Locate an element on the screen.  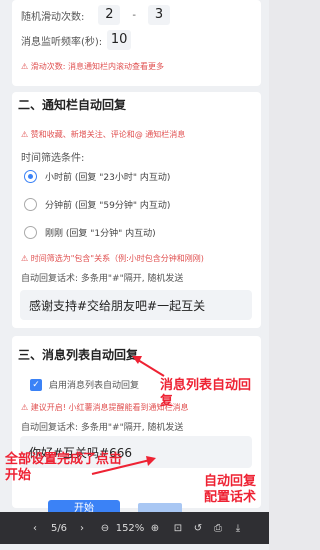
slide-warning: ⚠ 滑动次数: 消息通知栏内滚动查看更多 is located at coordinates (92, 66).